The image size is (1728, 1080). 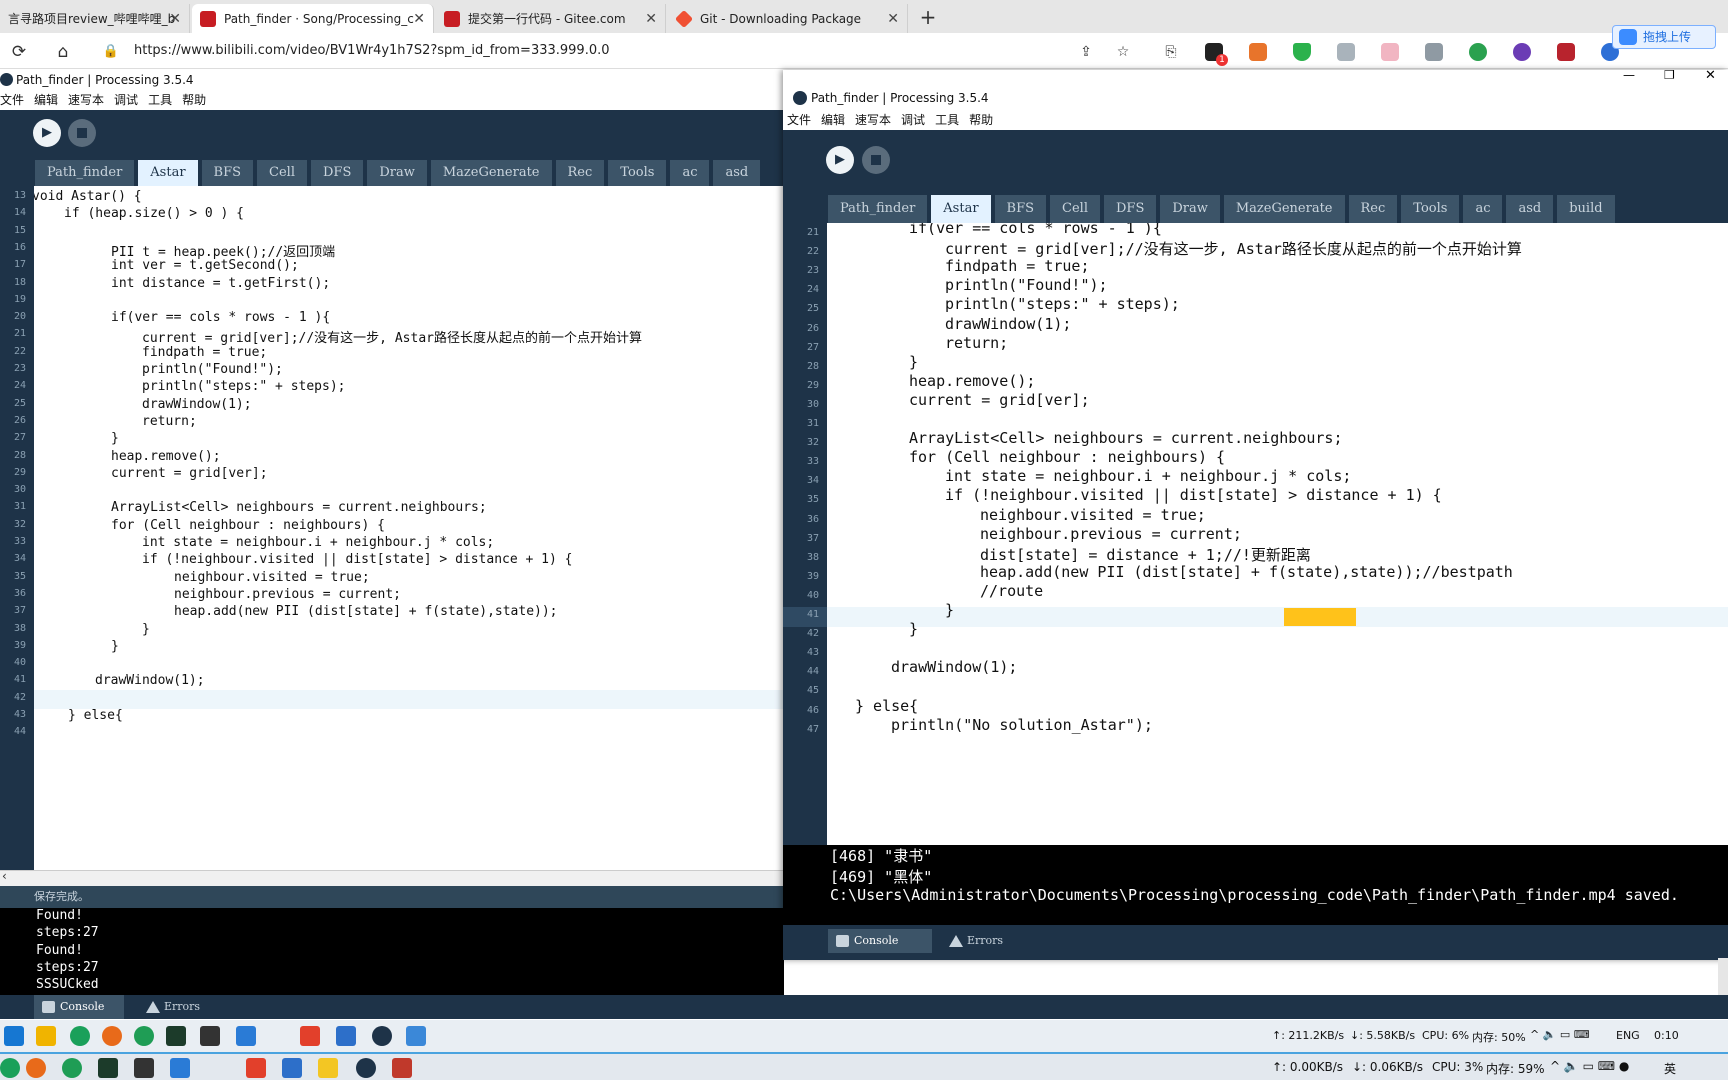 I want to click on input-language: 英, so click(x=1670, y=1068).